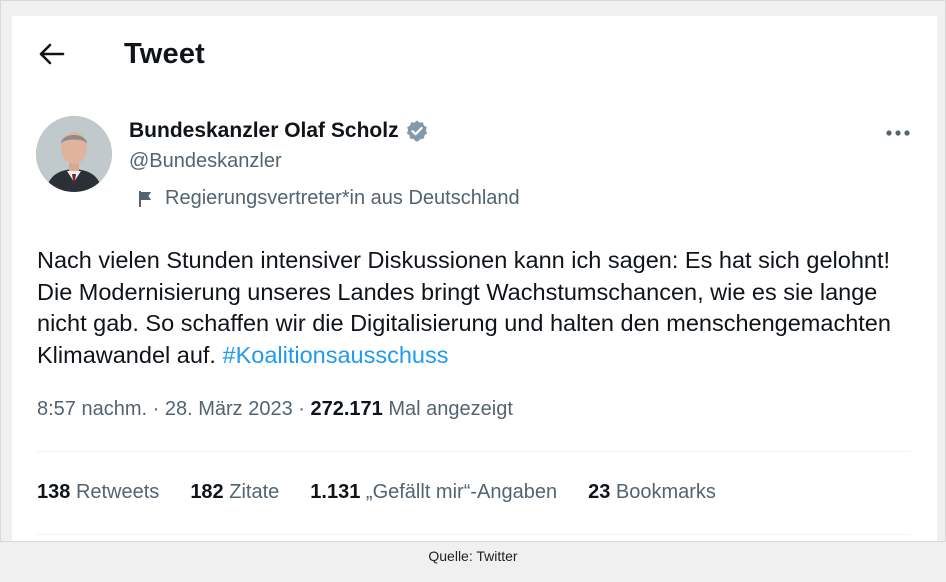 The image size is (946, 582). Describe the element at coordinates (117, 492) in the screenshot. I see `stat-label: Retweets` at that location.